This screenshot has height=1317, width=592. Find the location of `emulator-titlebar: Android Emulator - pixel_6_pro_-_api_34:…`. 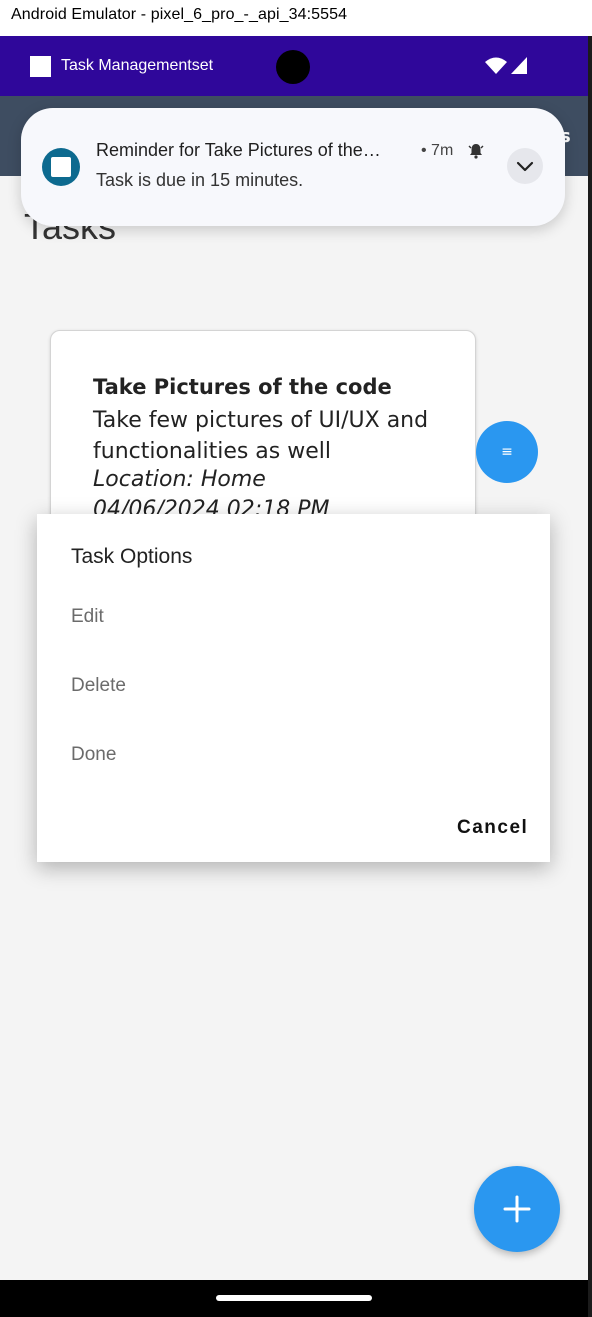

emulator-titlebar: Android Emulator - pixel_6_pro_-_api_34:… is located at coordinates (296, 17).